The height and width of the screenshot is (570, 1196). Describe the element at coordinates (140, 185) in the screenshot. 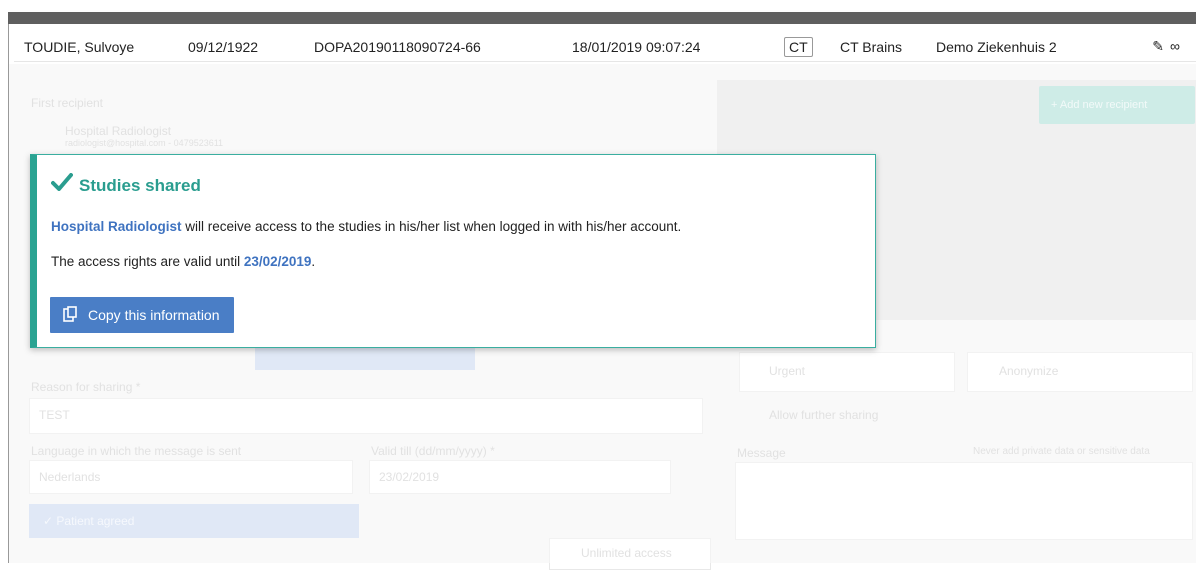

I see `dialog-title-text: Studies shared` at that location.